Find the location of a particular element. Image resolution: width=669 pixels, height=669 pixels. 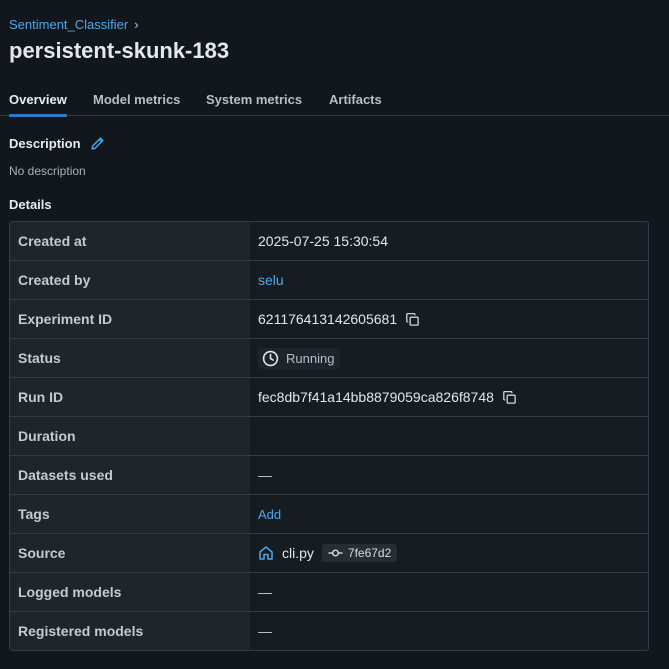

git-commit-badge: 7fe67d2 is located at coordinates (359, 553).